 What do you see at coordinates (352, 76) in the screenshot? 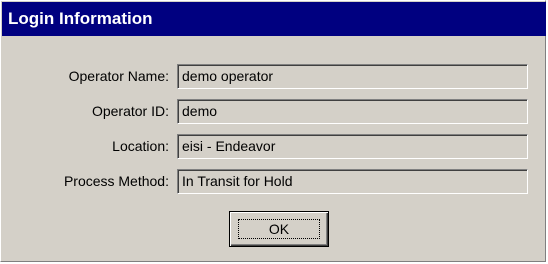
I see `operator-name-field: demo operator` at bounding box center [352, 76].